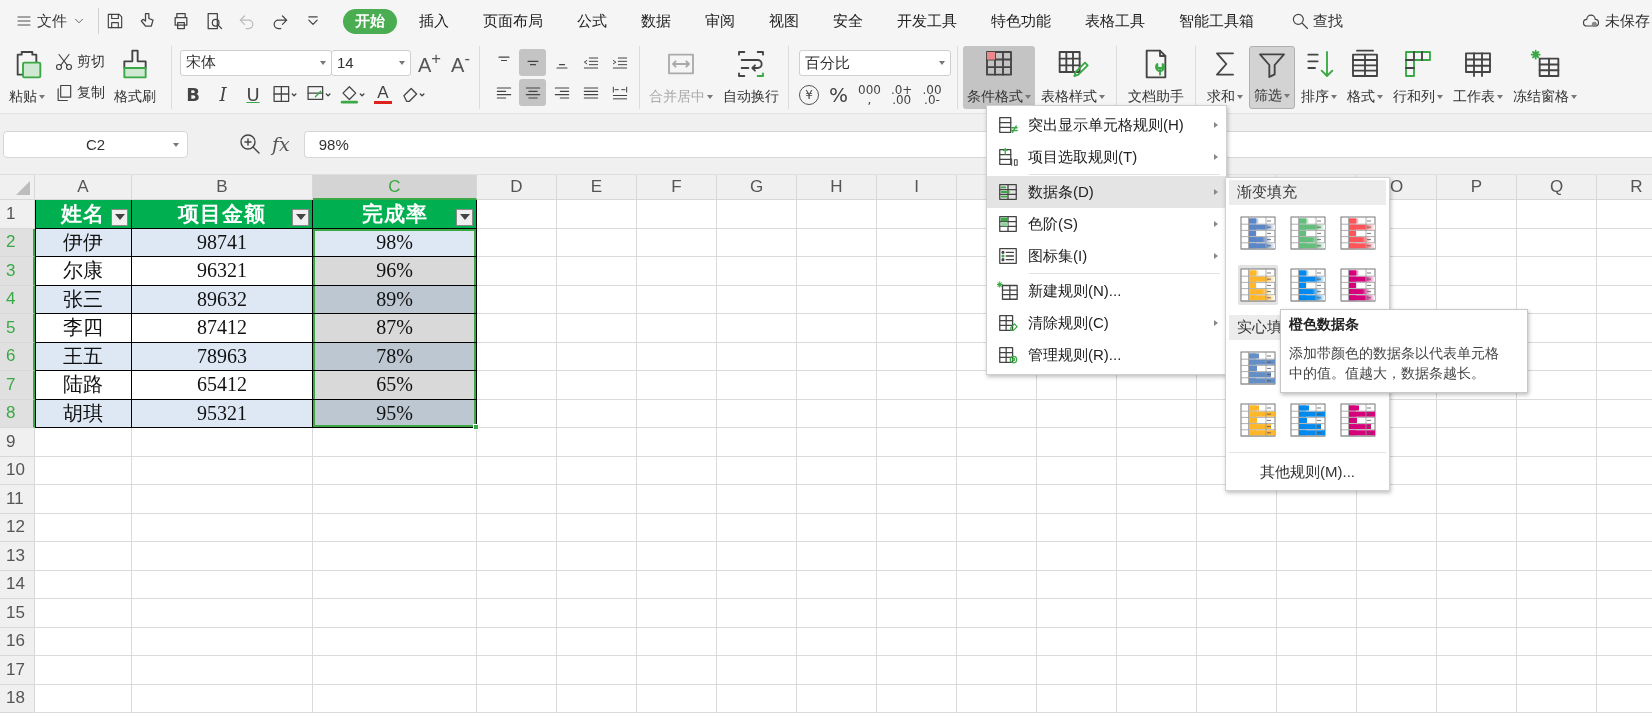 The image size is (1652, 717). What do you see at coordinates (532, 62) in the screenshot?
I see `align-middle-icon` at bounding box center [532, 62].